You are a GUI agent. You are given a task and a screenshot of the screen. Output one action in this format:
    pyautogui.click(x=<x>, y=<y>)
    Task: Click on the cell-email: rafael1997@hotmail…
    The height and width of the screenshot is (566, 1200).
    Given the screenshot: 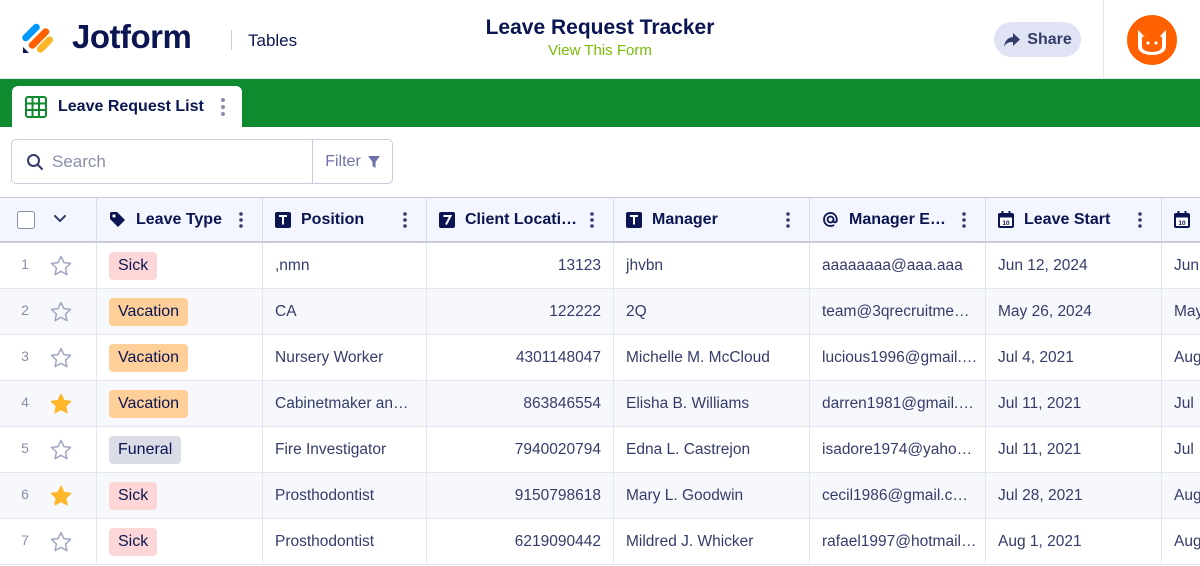 What is the action you would take?
    pyautogui.click(x=898, y=541)
    